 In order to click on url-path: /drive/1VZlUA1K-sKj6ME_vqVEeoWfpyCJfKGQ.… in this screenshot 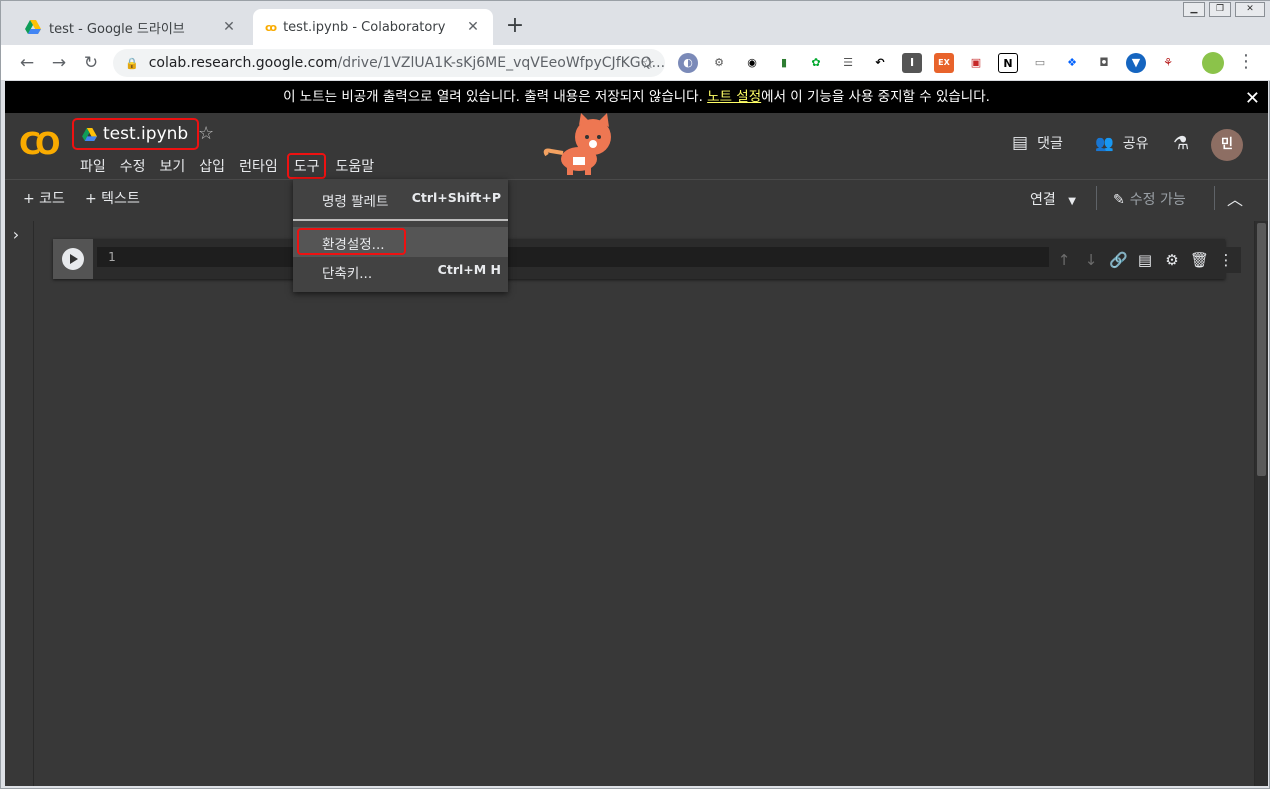, I will do `click(501, 63)`.